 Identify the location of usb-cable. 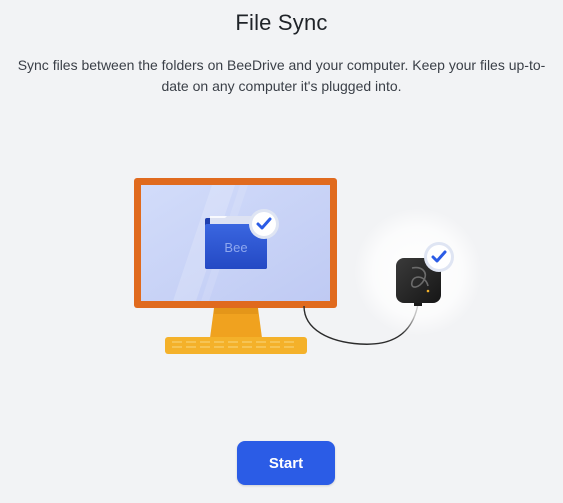
(361, 324).